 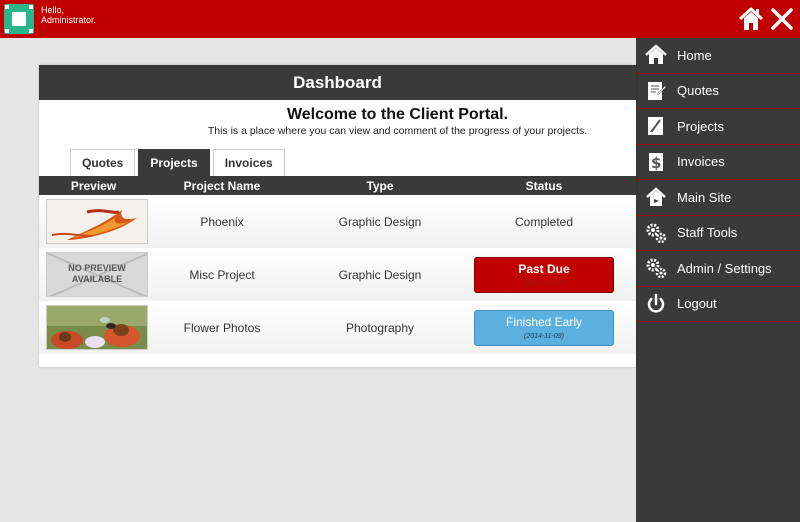 What do you see at coordinates (656, 304) in the screenshot?
I see `power-icon` at bounding box center [656, 304].